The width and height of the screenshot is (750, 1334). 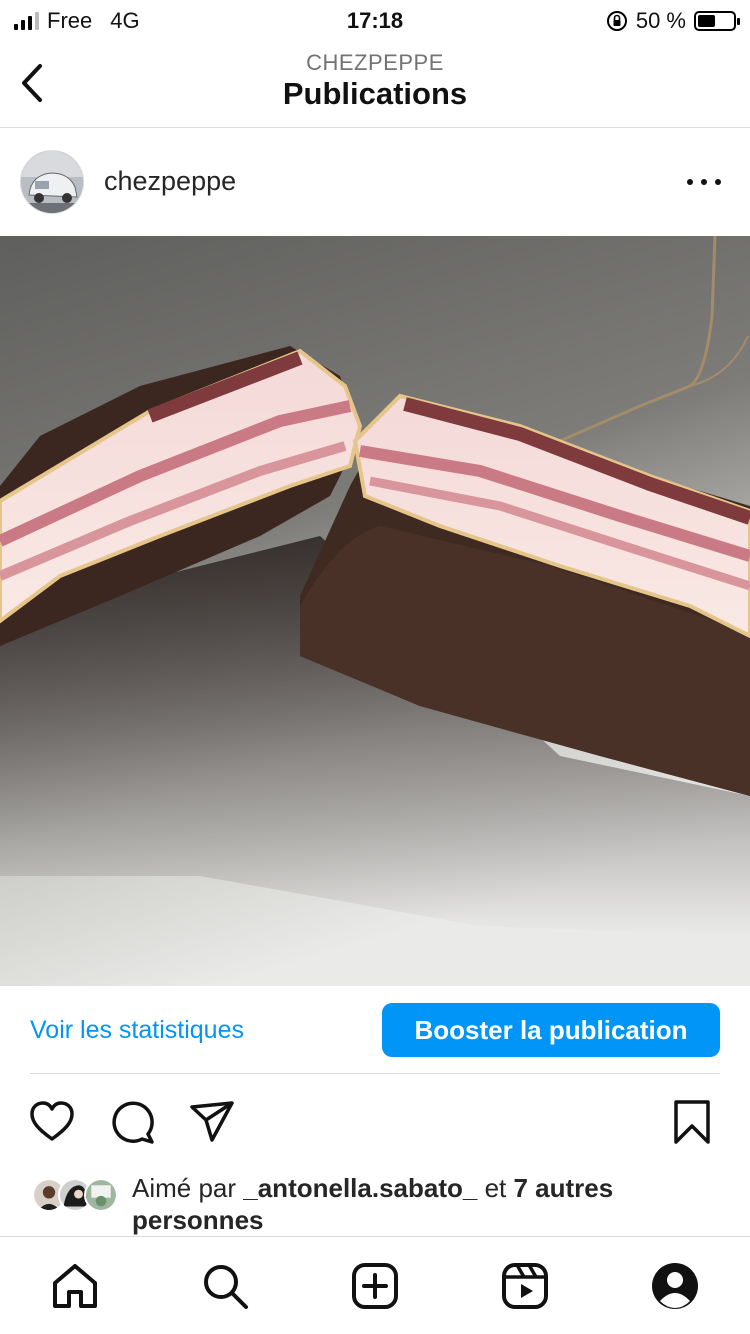 I want to click on liked-by-user: _antonella.sabato_, so click(x=360, y=1188).